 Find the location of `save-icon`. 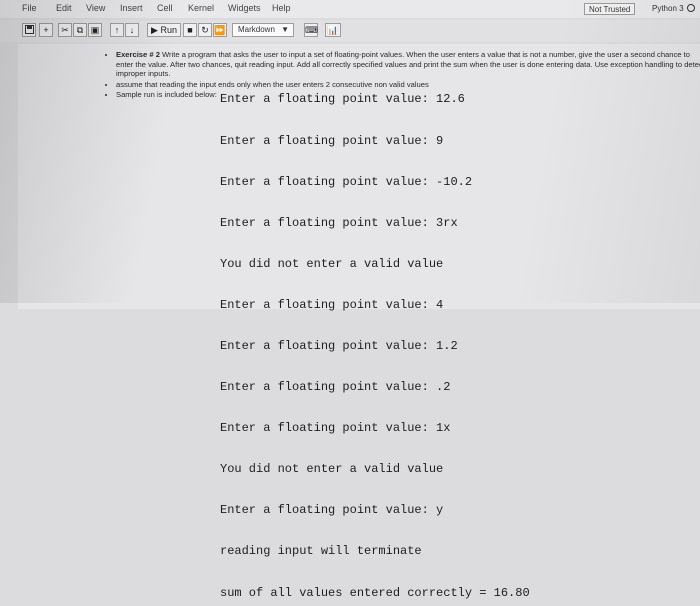

save-icon is located at coordinates (29, 30).